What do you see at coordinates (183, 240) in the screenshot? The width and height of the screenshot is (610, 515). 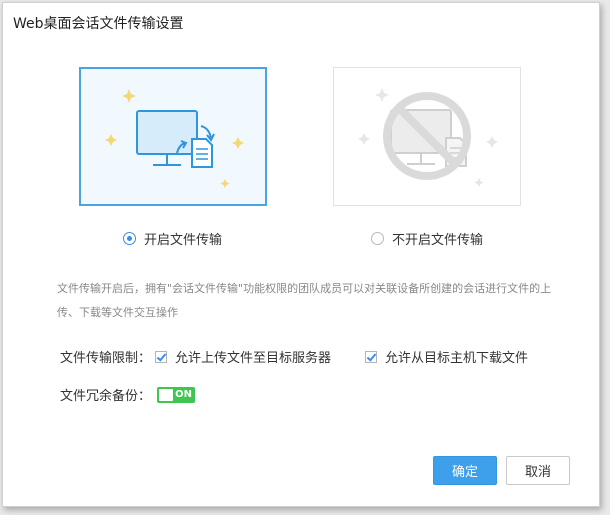 I see `radio-enable-label: 开启文件传输` at bounding box center [183, 240].